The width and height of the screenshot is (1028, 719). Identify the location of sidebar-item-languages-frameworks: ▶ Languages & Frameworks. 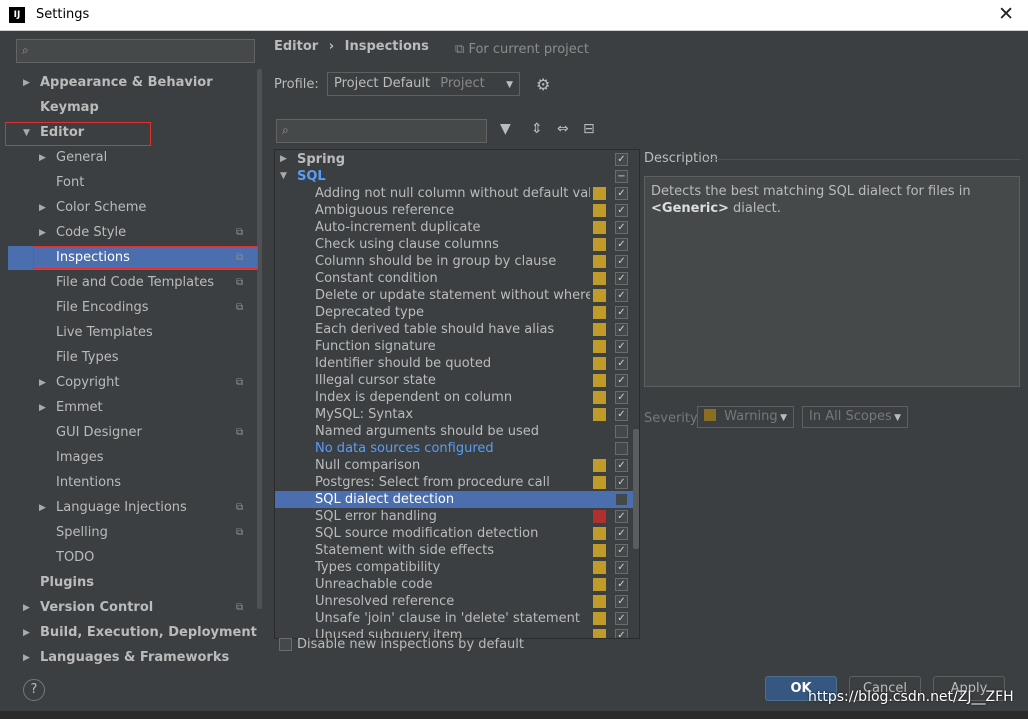
(126, 658).